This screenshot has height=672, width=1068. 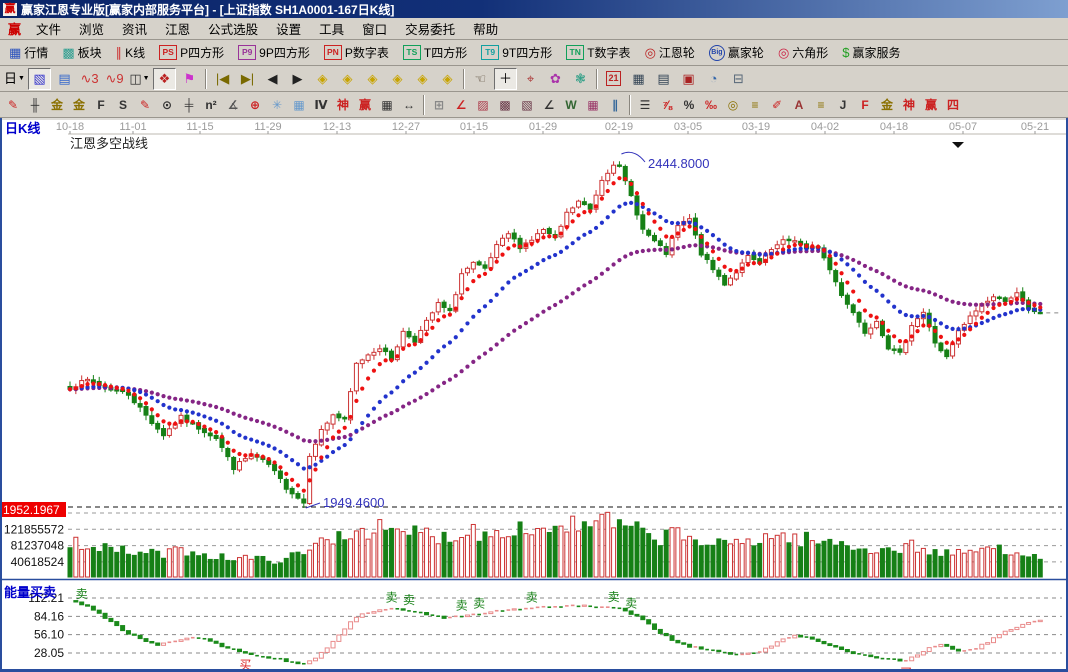 I want to click on winner-wheel-button: Big 赢家轮, so click(x=736, y=52).